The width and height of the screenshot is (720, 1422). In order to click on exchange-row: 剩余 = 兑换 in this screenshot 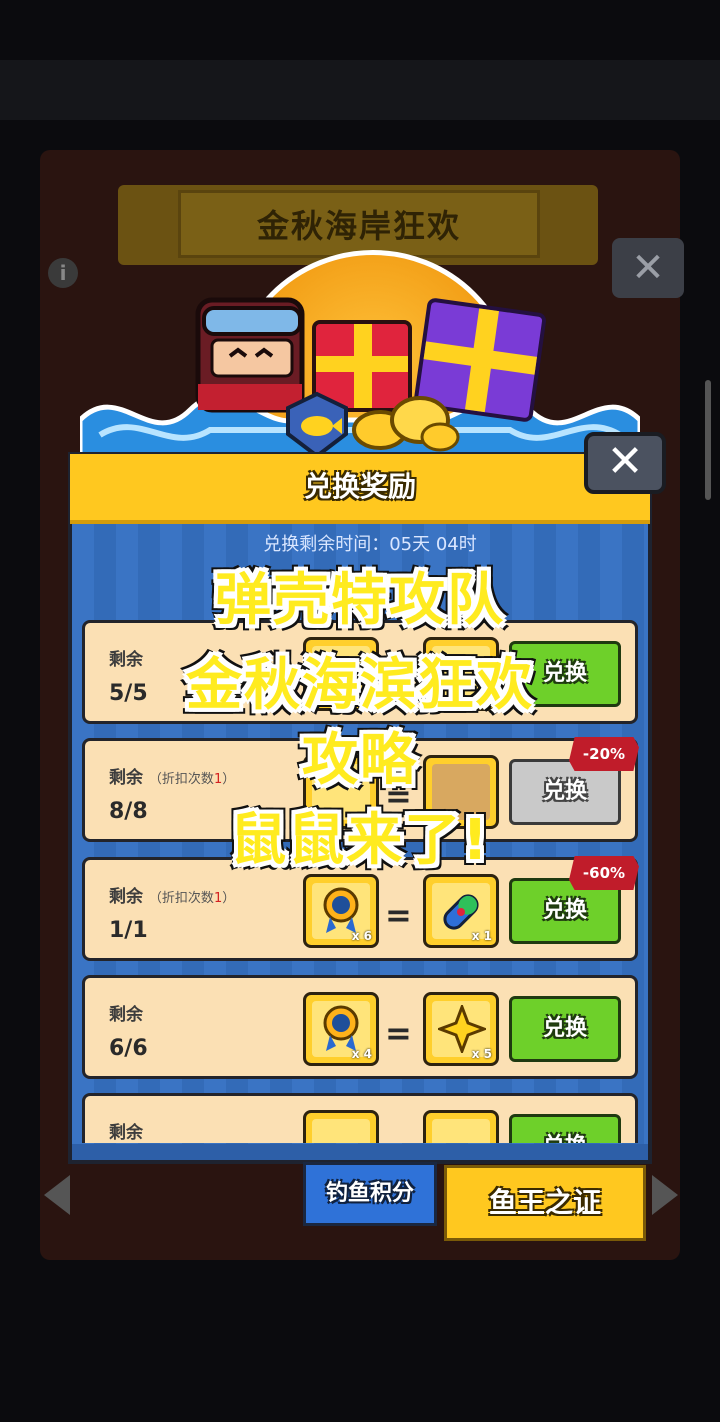, I will do `click(360, 1118)`.